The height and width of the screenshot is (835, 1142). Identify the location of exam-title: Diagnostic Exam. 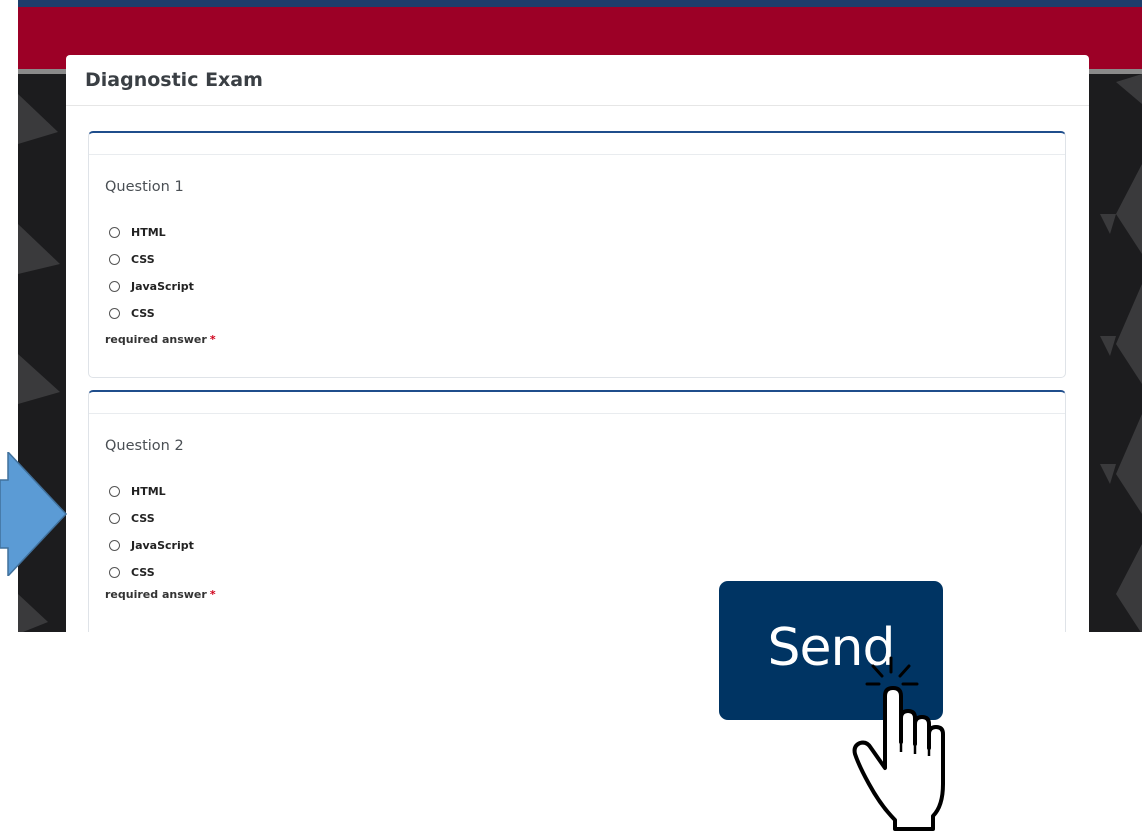
(174, 80).